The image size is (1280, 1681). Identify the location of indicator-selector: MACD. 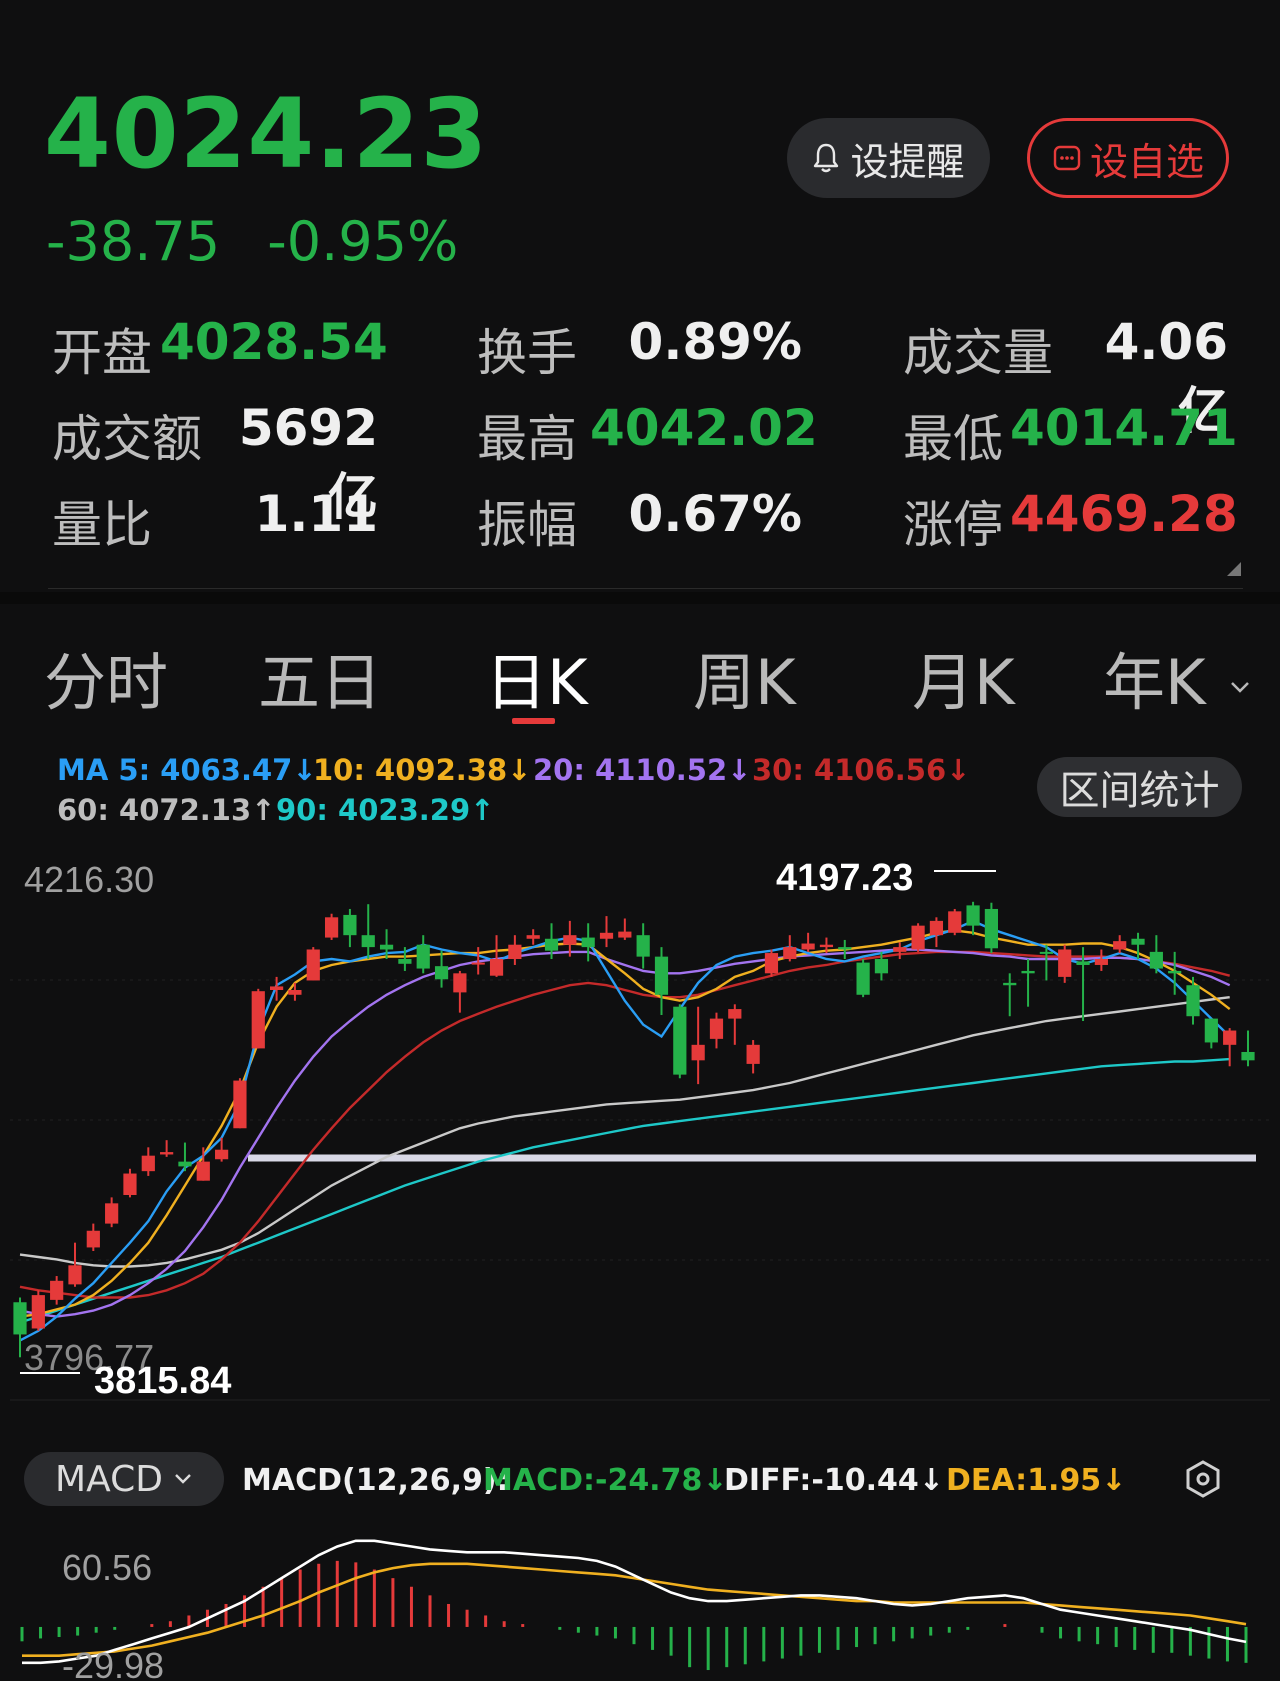
(124, 1479).